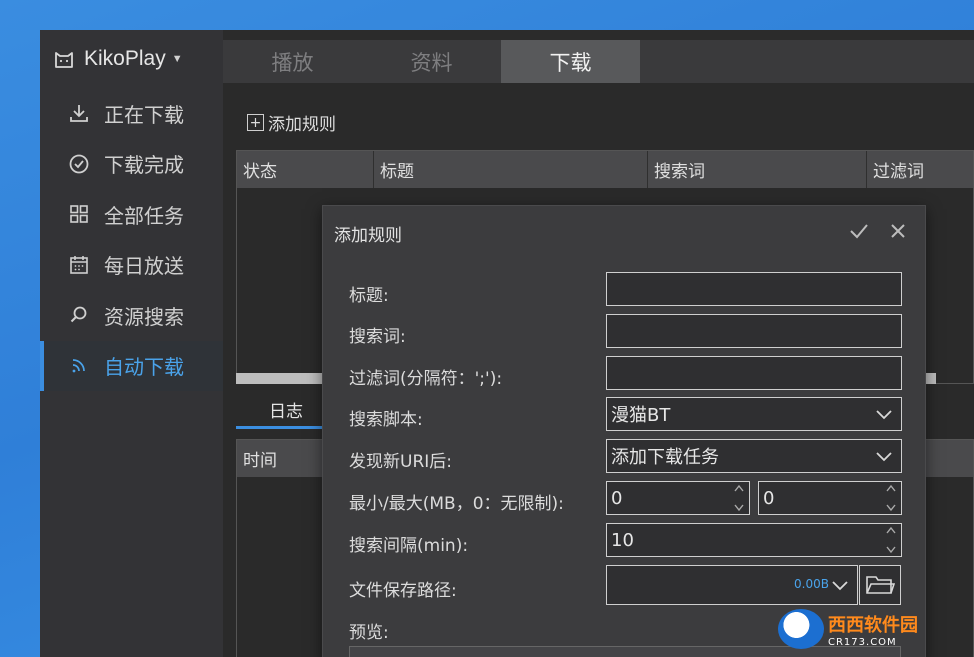  Describe the element at coordinates (400, 462) in the screenshot. I see `action-label: 发现新URI后:` at that location.